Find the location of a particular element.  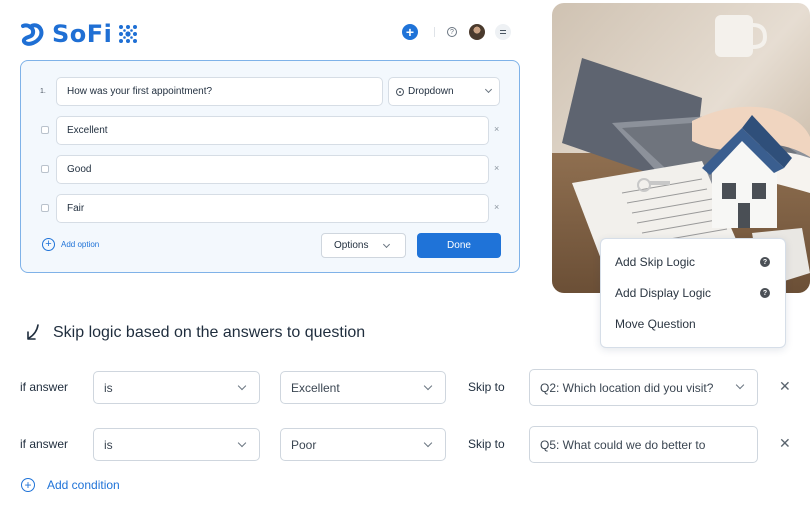

add-condition-label: Add condition is located at coordinates (83, 485).